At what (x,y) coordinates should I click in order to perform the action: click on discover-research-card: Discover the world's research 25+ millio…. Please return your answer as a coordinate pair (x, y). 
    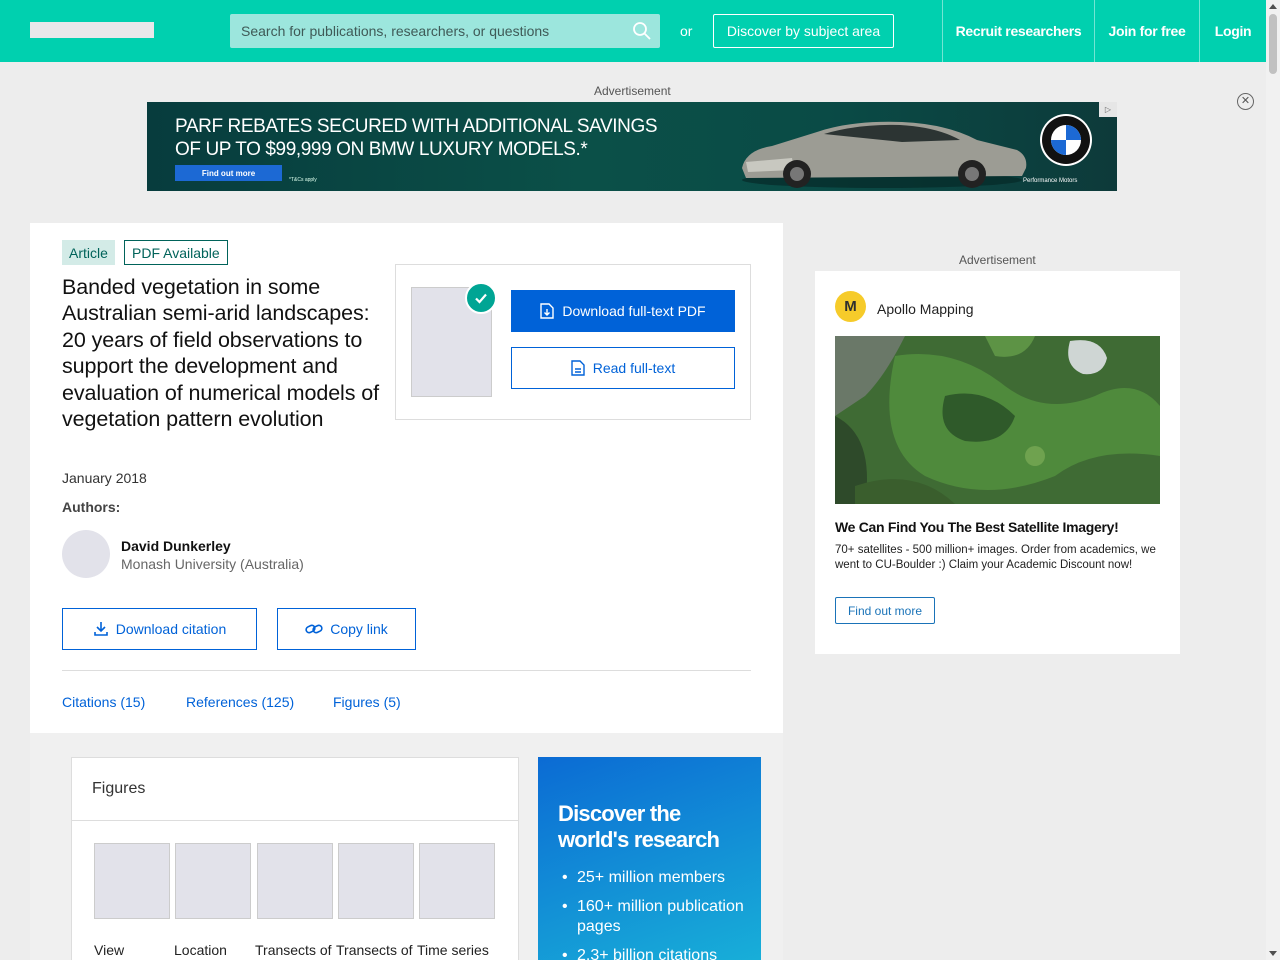
    Looking at the image, I should click on (649, 858).